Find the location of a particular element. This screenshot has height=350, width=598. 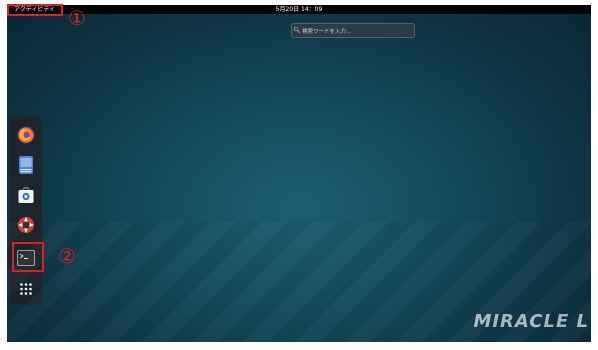

software-launcher is located at coordinates (26, 195).